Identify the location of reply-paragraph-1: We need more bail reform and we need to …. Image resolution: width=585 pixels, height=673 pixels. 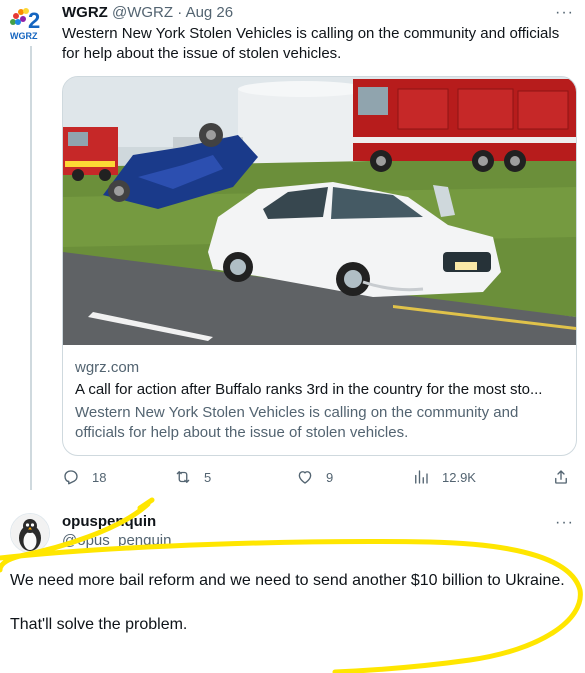
(287, 580).